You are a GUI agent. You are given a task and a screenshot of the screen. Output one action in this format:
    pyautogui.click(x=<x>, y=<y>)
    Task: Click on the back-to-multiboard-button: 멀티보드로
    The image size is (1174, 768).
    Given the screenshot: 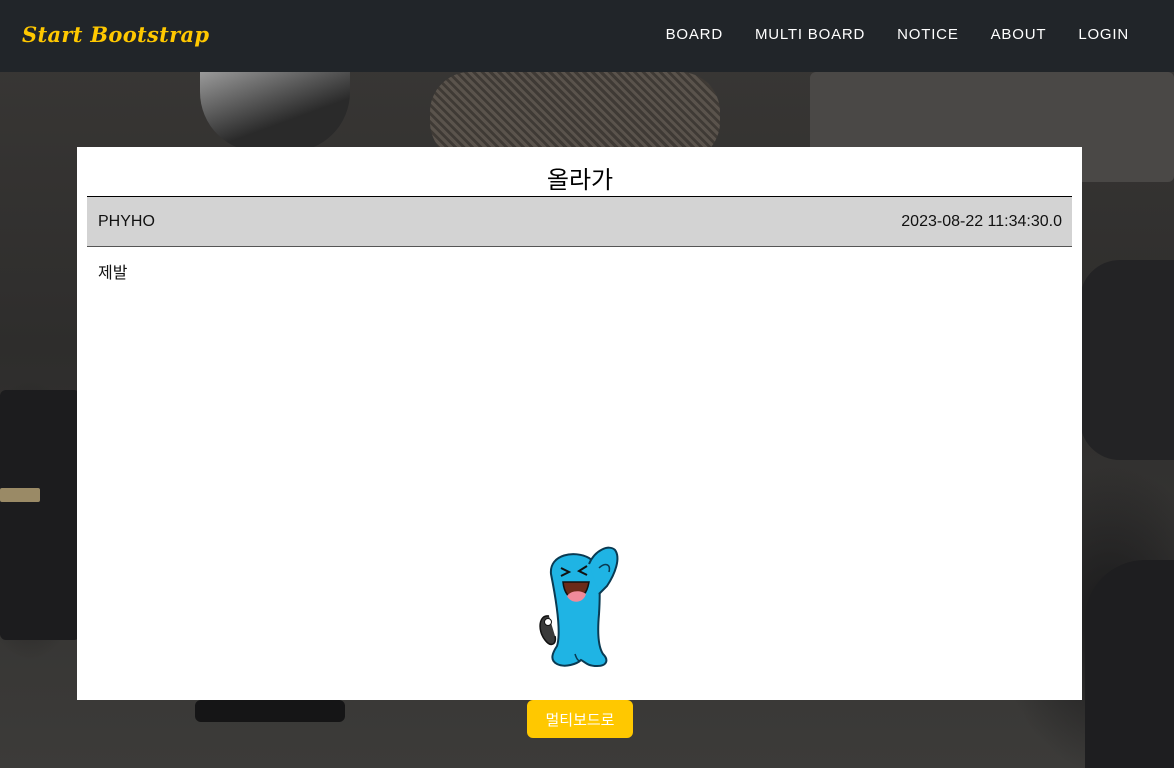 What is the action you would take?
    pyautogui.click(x=580, y=719)
    